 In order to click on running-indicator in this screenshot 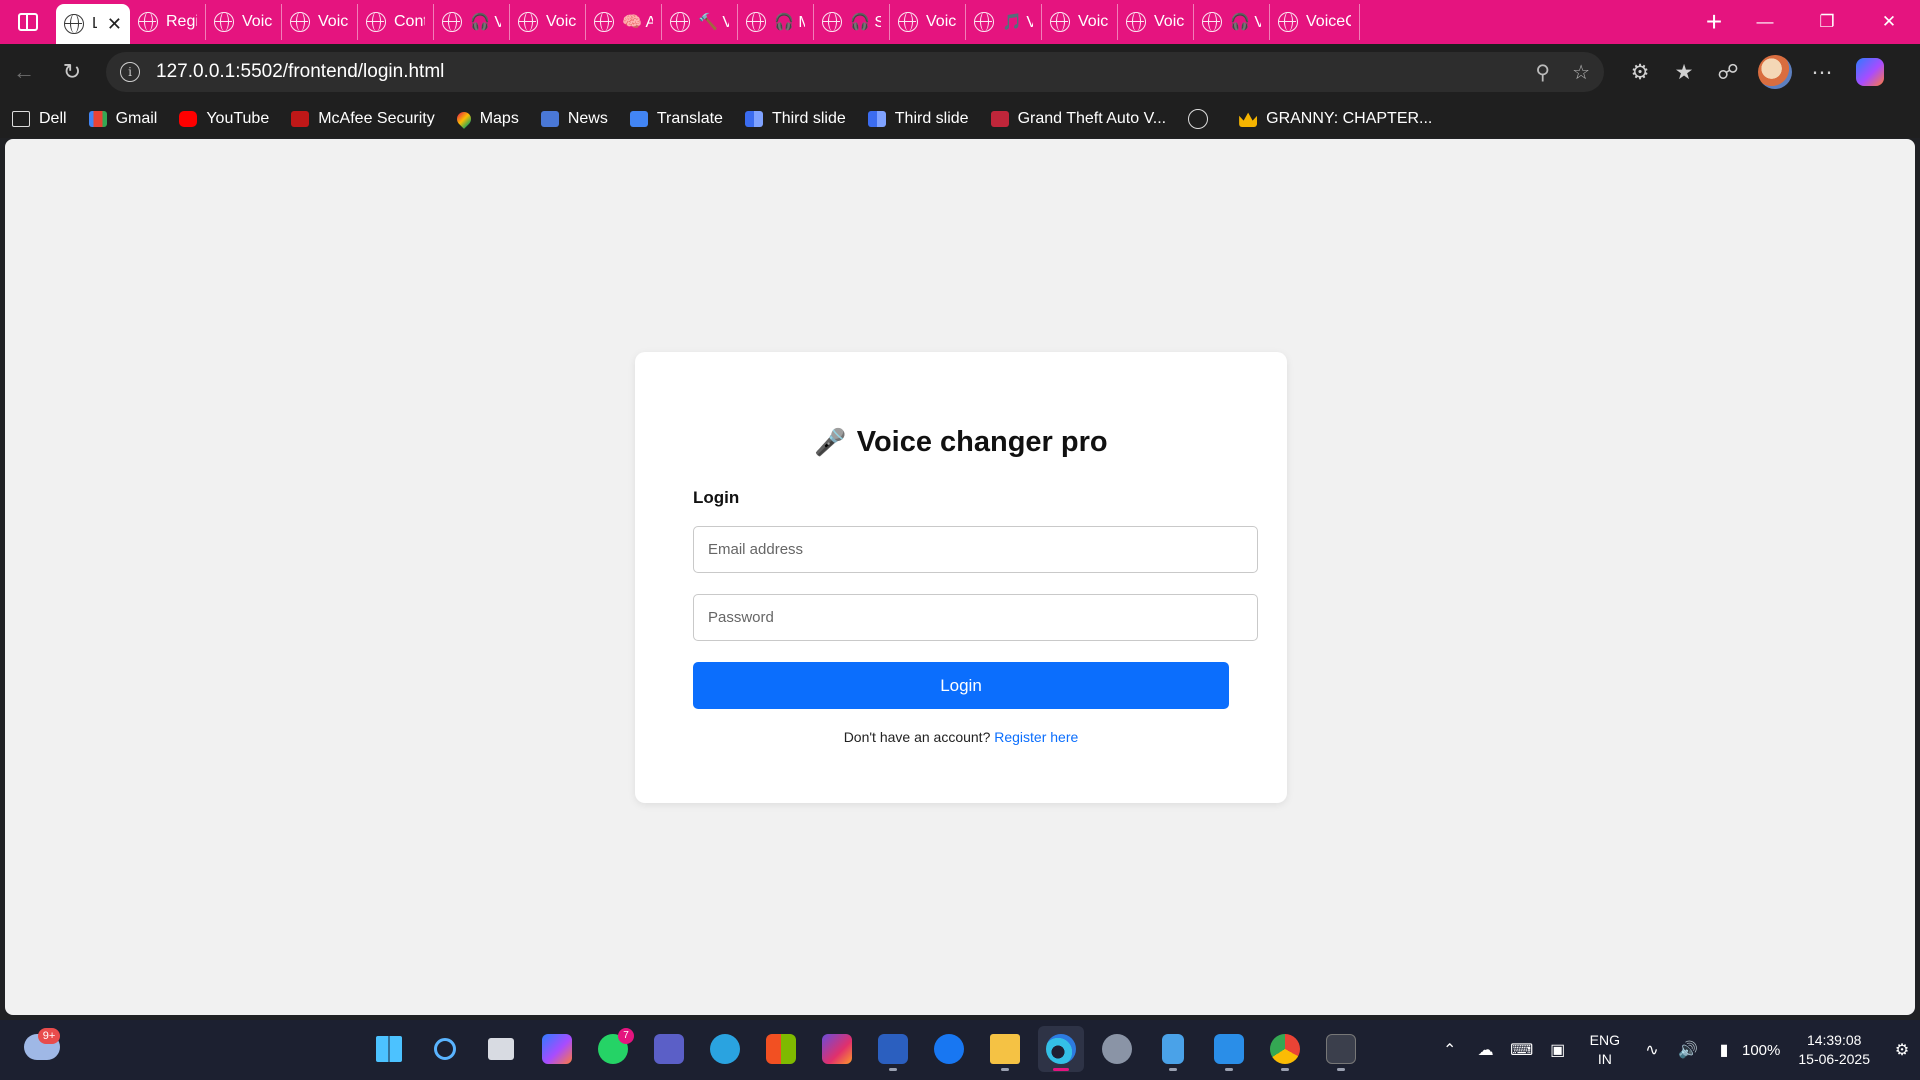, I will do `click(1005, 1069)`.